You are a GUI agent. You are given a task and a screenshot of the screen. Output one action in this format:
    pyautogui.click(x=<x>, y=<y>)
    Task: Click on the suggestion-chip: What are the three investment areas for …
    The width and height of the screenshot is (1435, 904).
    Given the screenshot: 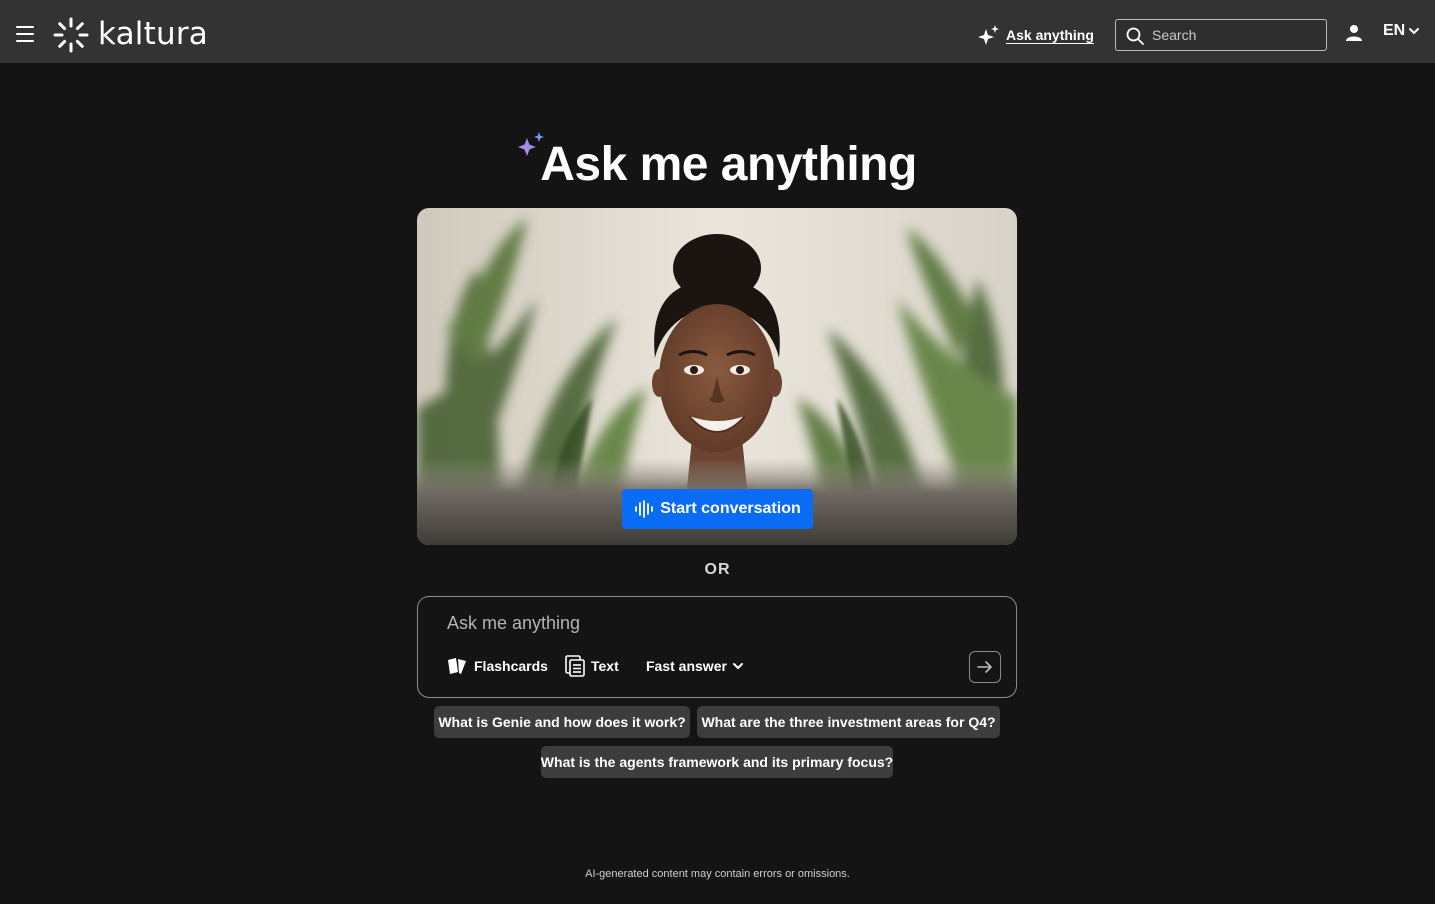 What is the action you would take?
    pyautogui.click(x=848, y=722)
    